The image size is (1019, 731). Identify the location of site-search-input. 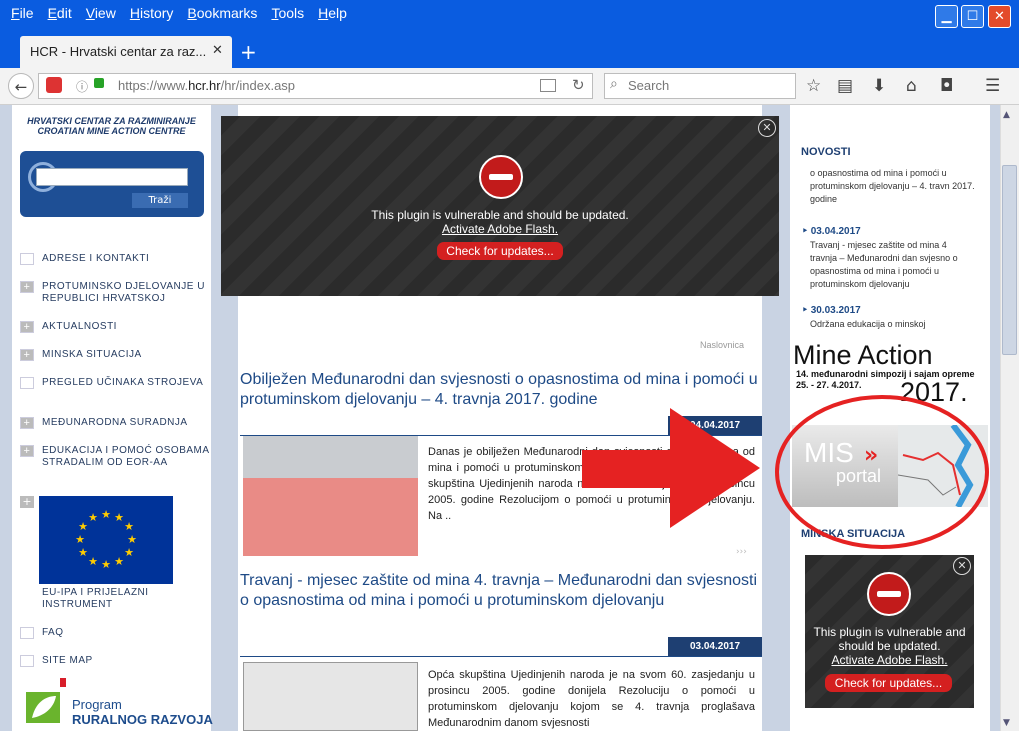
(112, 177).